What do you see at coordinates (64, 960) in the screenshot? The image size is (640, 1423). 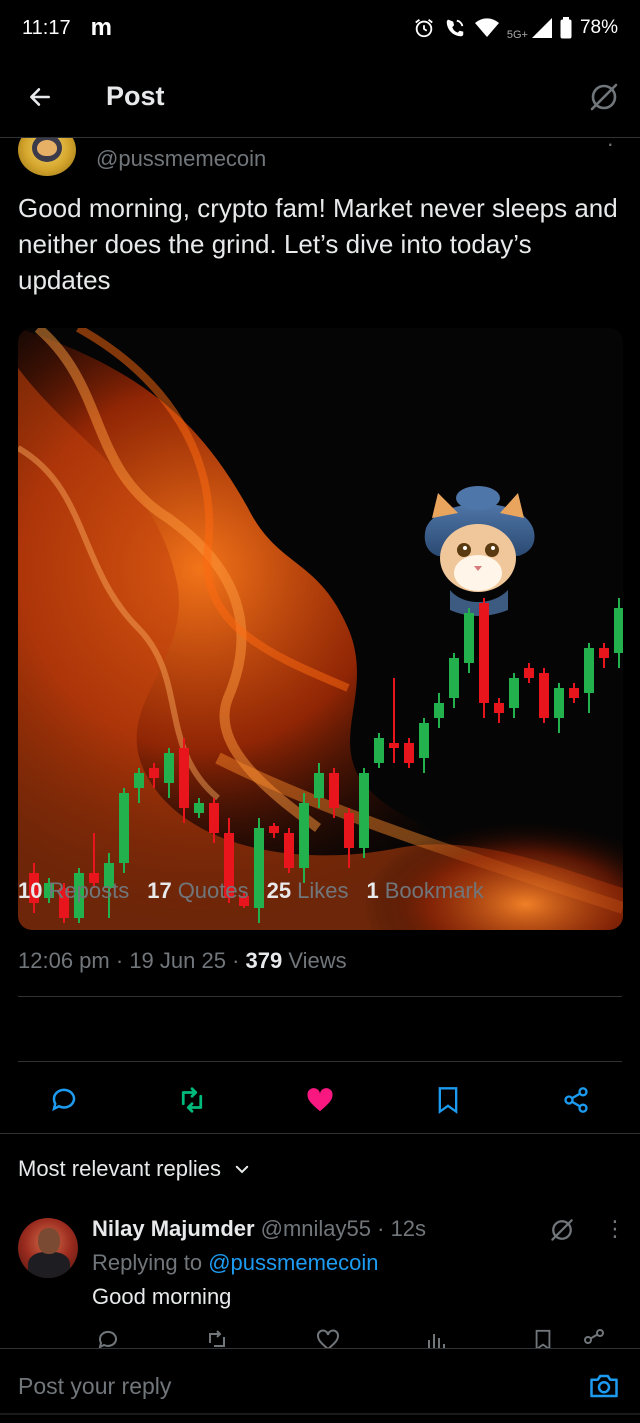 I see `post-time: 12:06 pm` at bounding box center [64, 960].